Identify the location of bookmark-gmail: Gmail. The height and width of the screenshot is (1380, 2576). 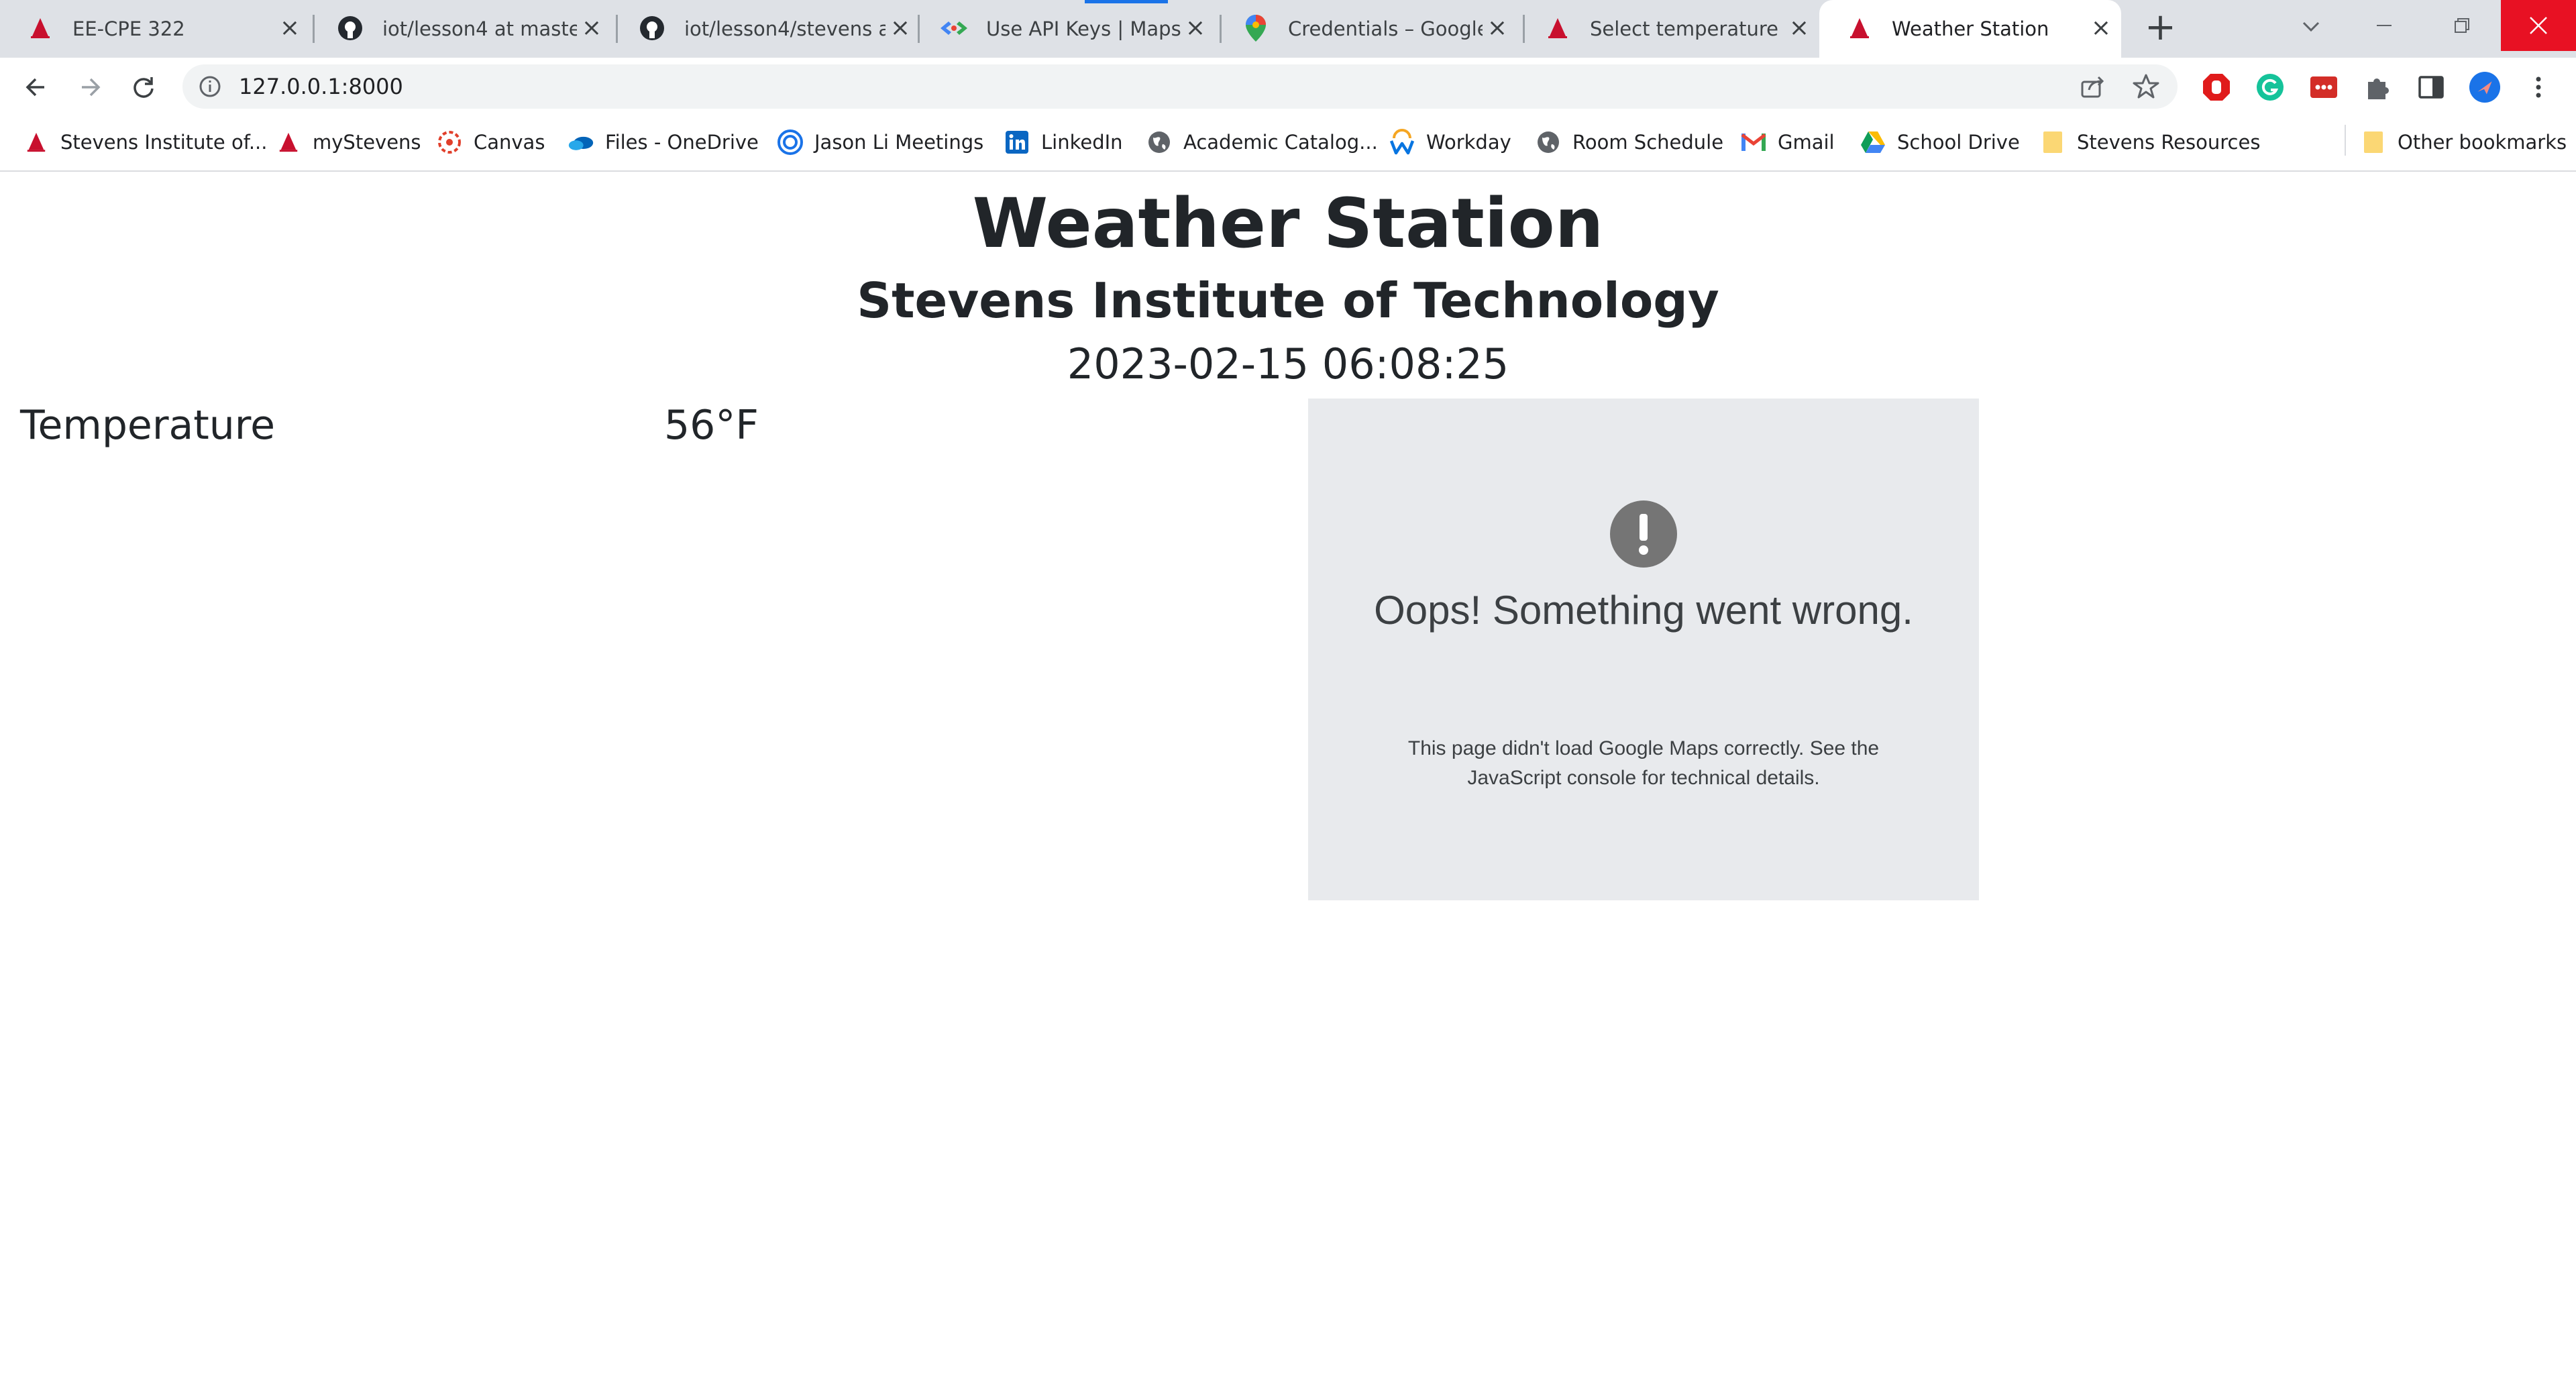
(1787, 142).